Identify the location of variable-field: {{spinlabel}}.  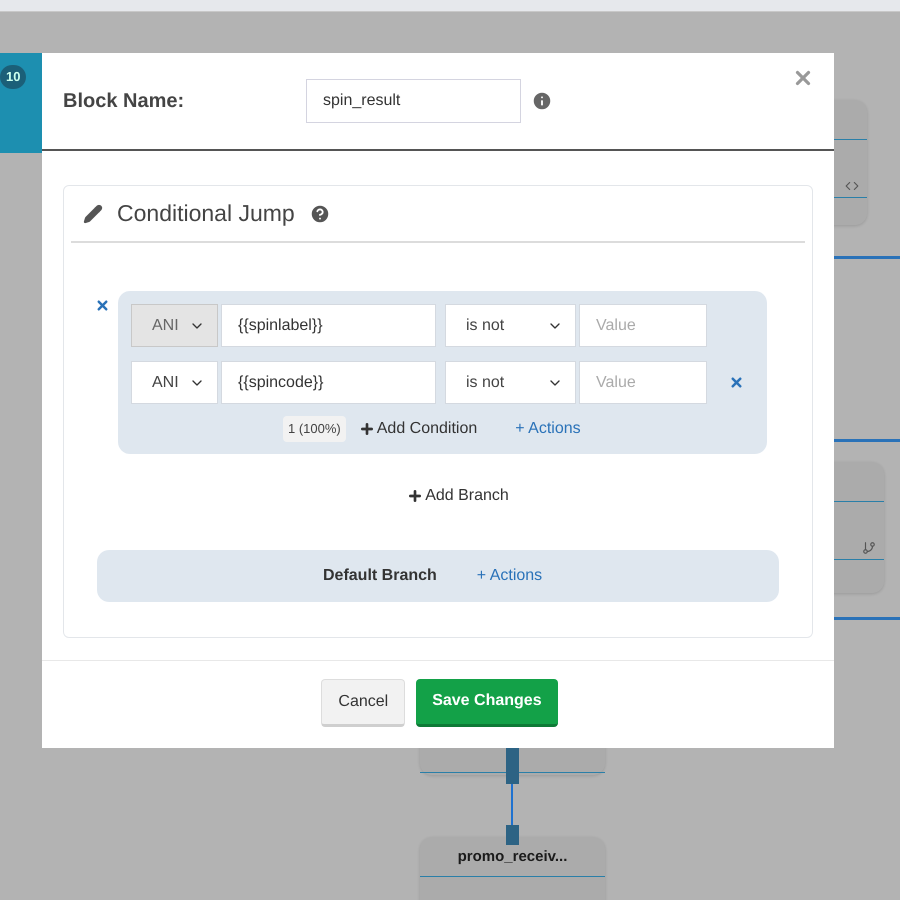
(328, 325).